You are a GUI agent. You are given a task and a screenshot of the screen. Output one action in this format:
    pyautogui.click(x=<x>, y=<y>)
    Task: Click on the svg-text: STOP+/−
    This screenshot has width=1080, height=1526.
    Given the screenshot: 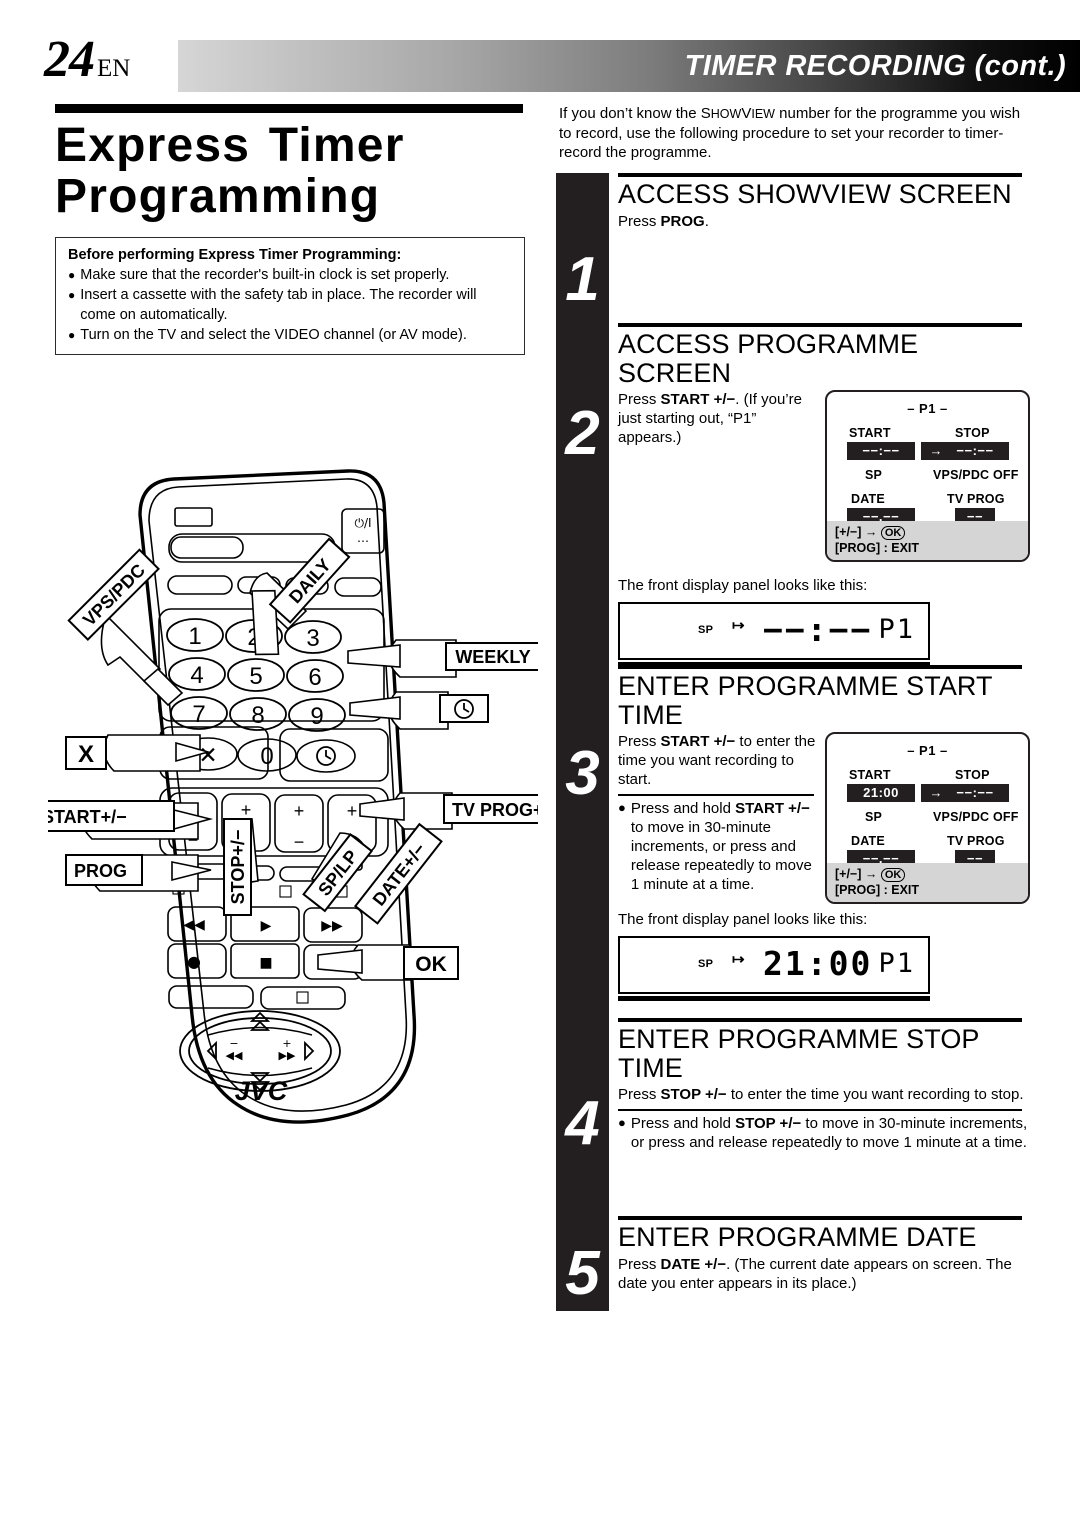 What is the action you would take?
    pyautogui.click(x=238, y=867)
    